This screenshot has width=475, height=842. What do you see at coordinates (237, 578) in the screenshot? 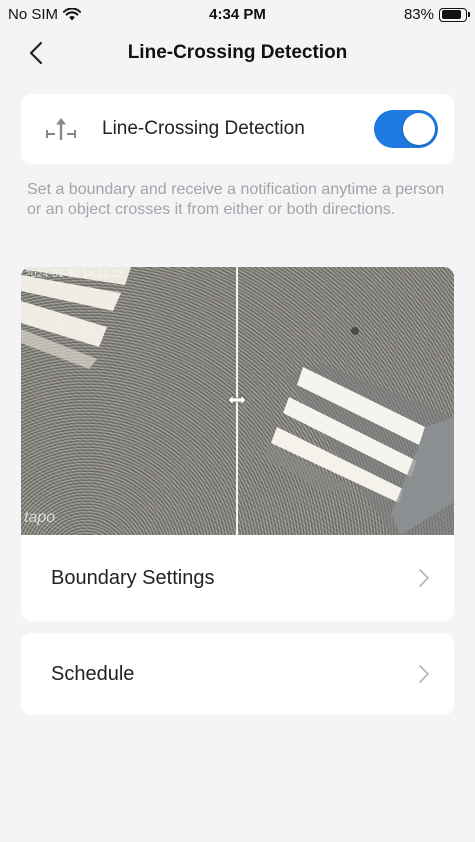
I see `boundary-settings-row: Boundary Settings` at bounding box center [237, 578].